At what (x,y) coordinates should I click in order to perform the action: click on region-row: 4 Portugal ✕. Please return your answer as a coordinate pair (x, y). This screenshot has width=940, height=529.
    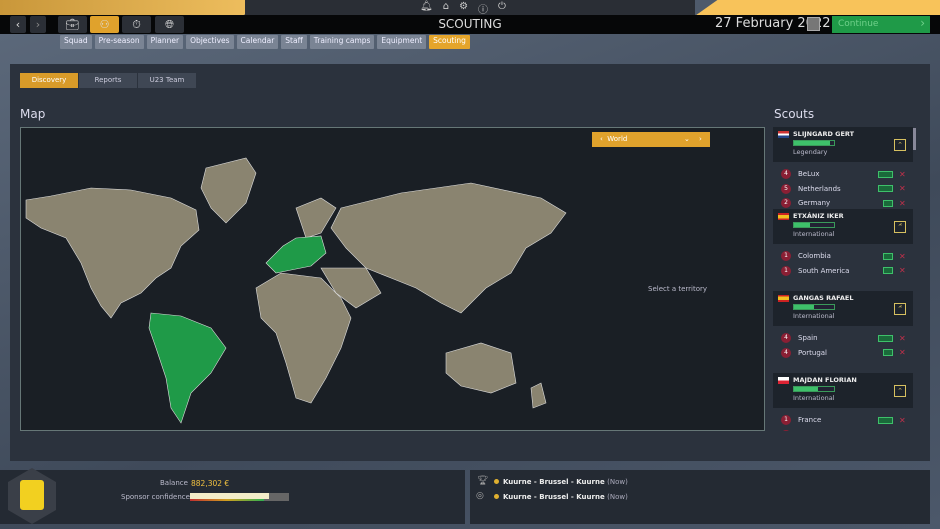
    Looking at the image, I should click on (843, 353).